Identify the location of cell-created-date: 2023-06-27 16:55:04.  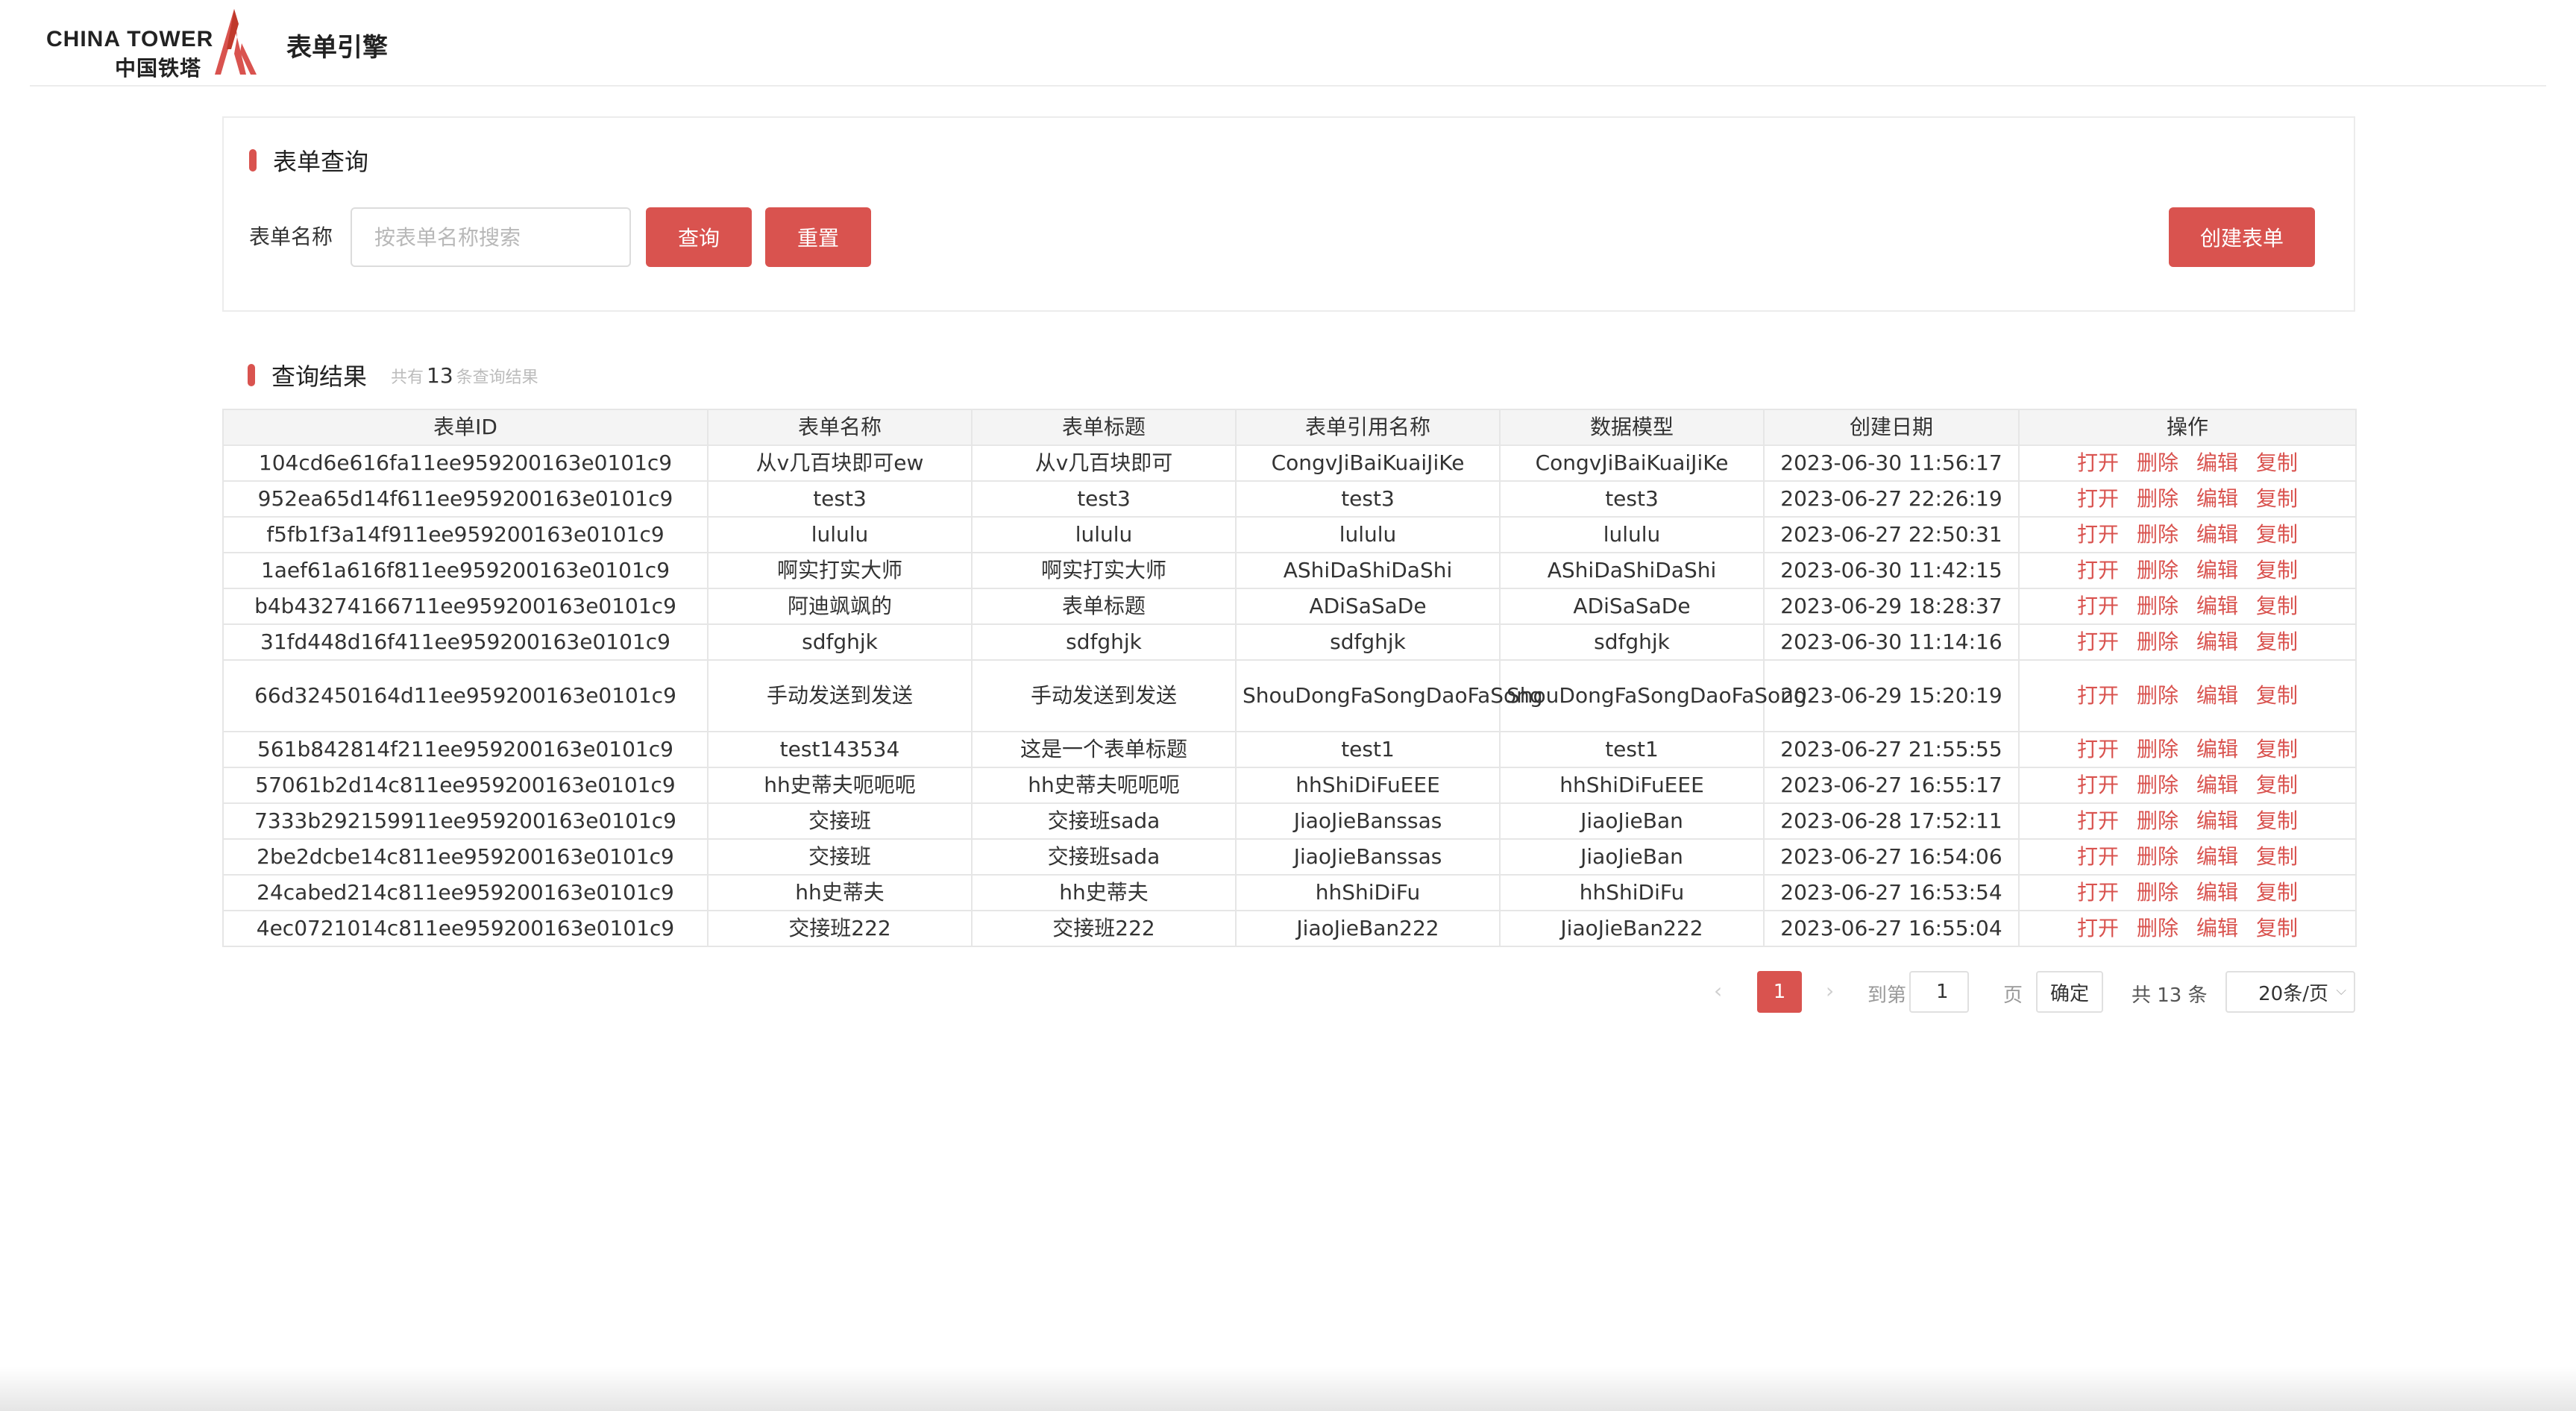
(1892, 928).